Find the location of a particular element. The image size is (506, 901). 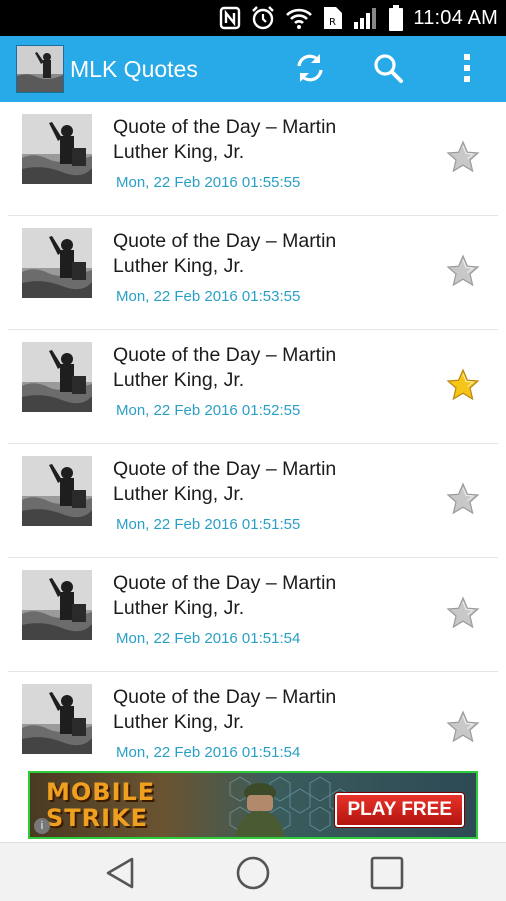

status-time: 11:04 AM is located at coordinates (455, 17).